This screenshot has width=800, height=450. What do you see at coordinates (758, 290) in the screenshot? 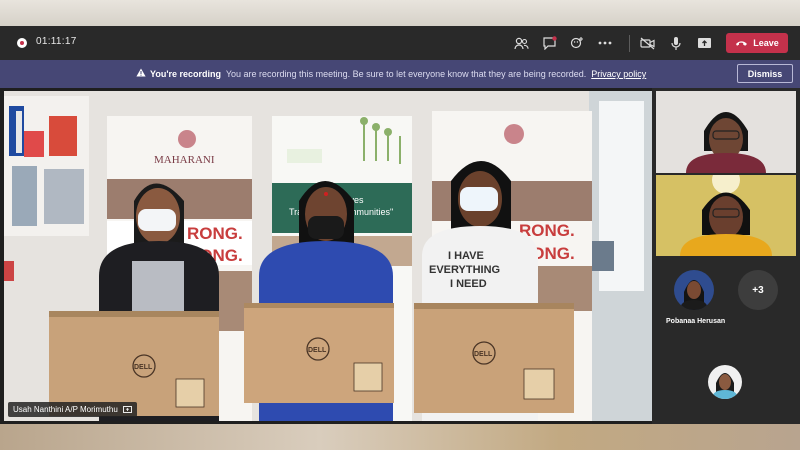
I see `more-participants-button: +3` at bounding box center [758, 290].